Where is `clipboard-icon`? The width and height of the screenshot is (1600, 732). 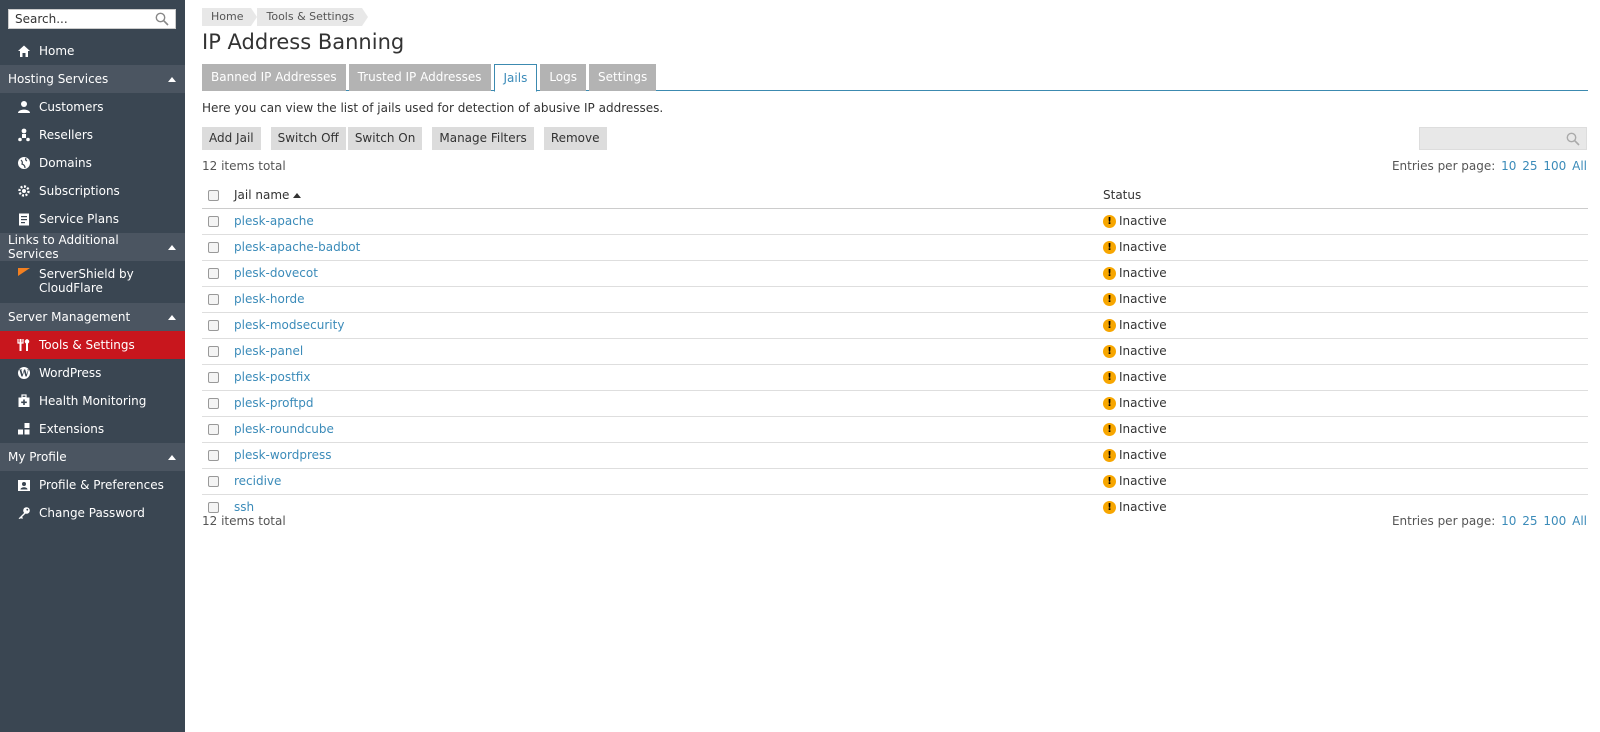 clipboard-icon is located at coordinates (24, 219).